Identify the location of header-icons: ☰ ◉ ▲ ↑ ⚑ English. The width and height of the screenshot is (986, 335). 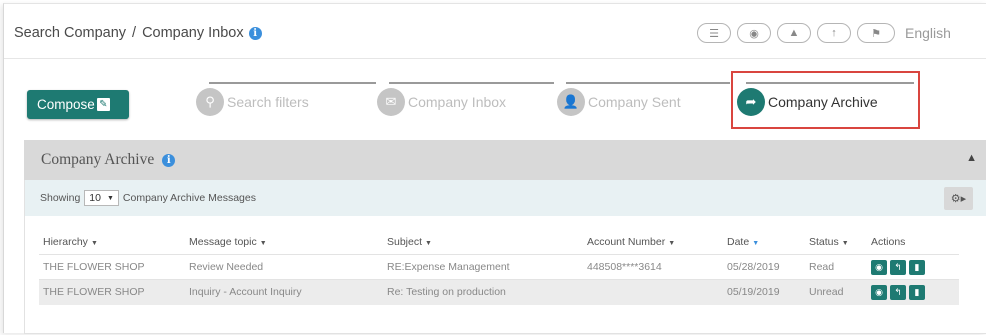
(824, 33).